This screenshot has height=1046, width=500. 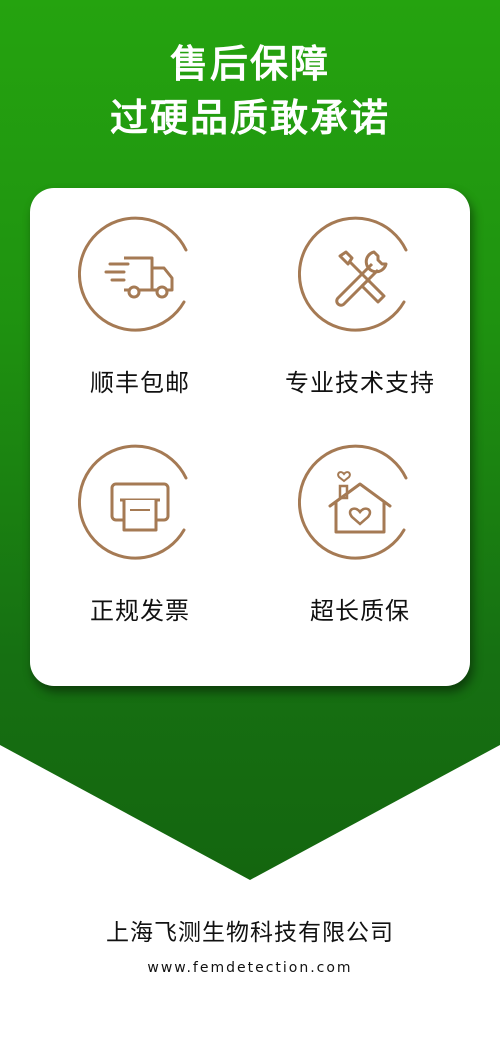 What do you see at coordinates (140, 611) in the screenshot?
I see `feature-label: 正规发票` at bounding box center [140, 611].